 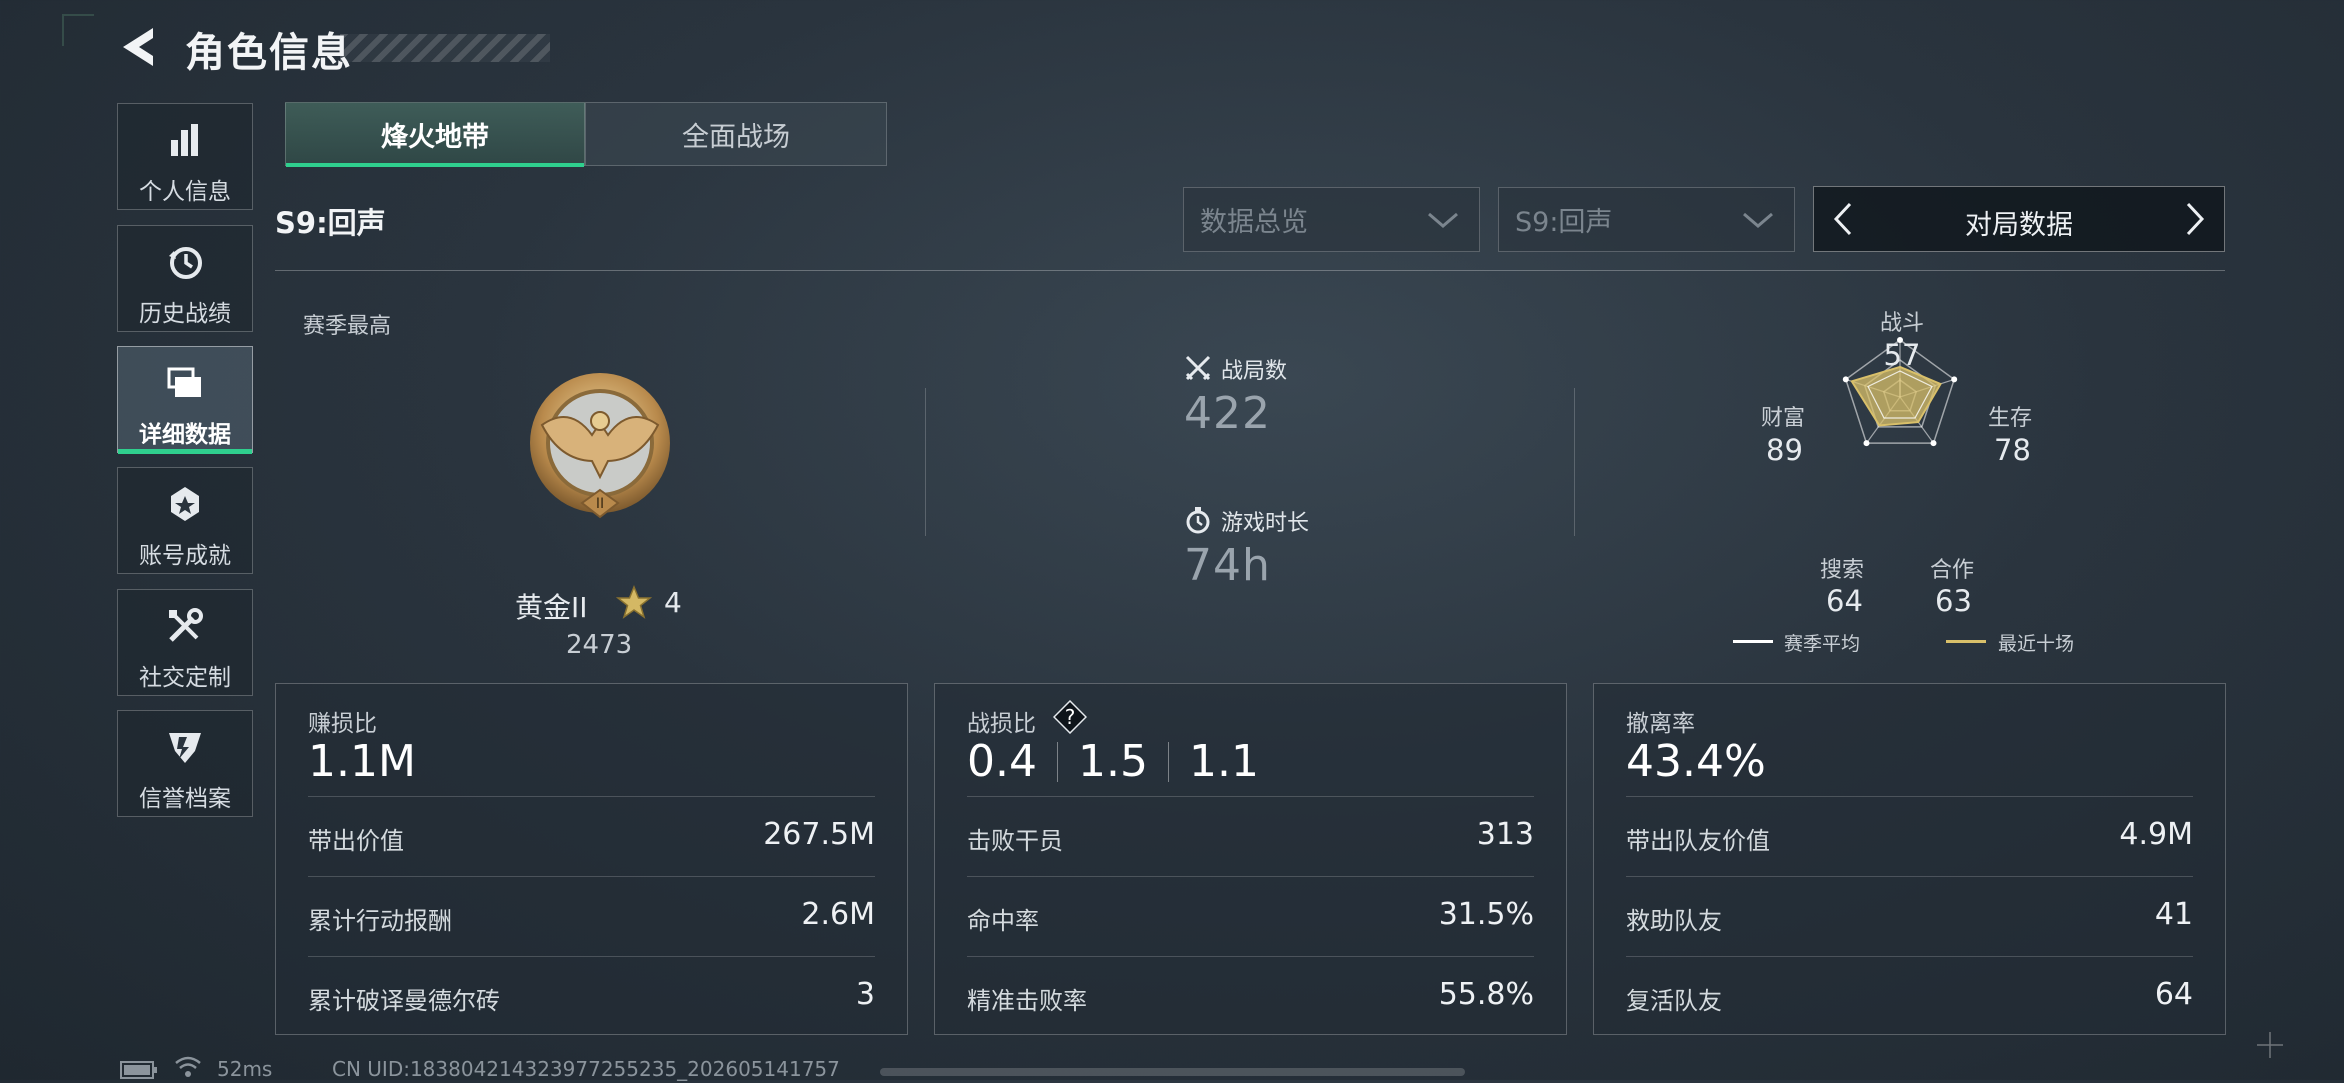 What do you see at coordinates (185, 504) in the screenshot?
I see `medal-icon` at bounding box center [185, 504].